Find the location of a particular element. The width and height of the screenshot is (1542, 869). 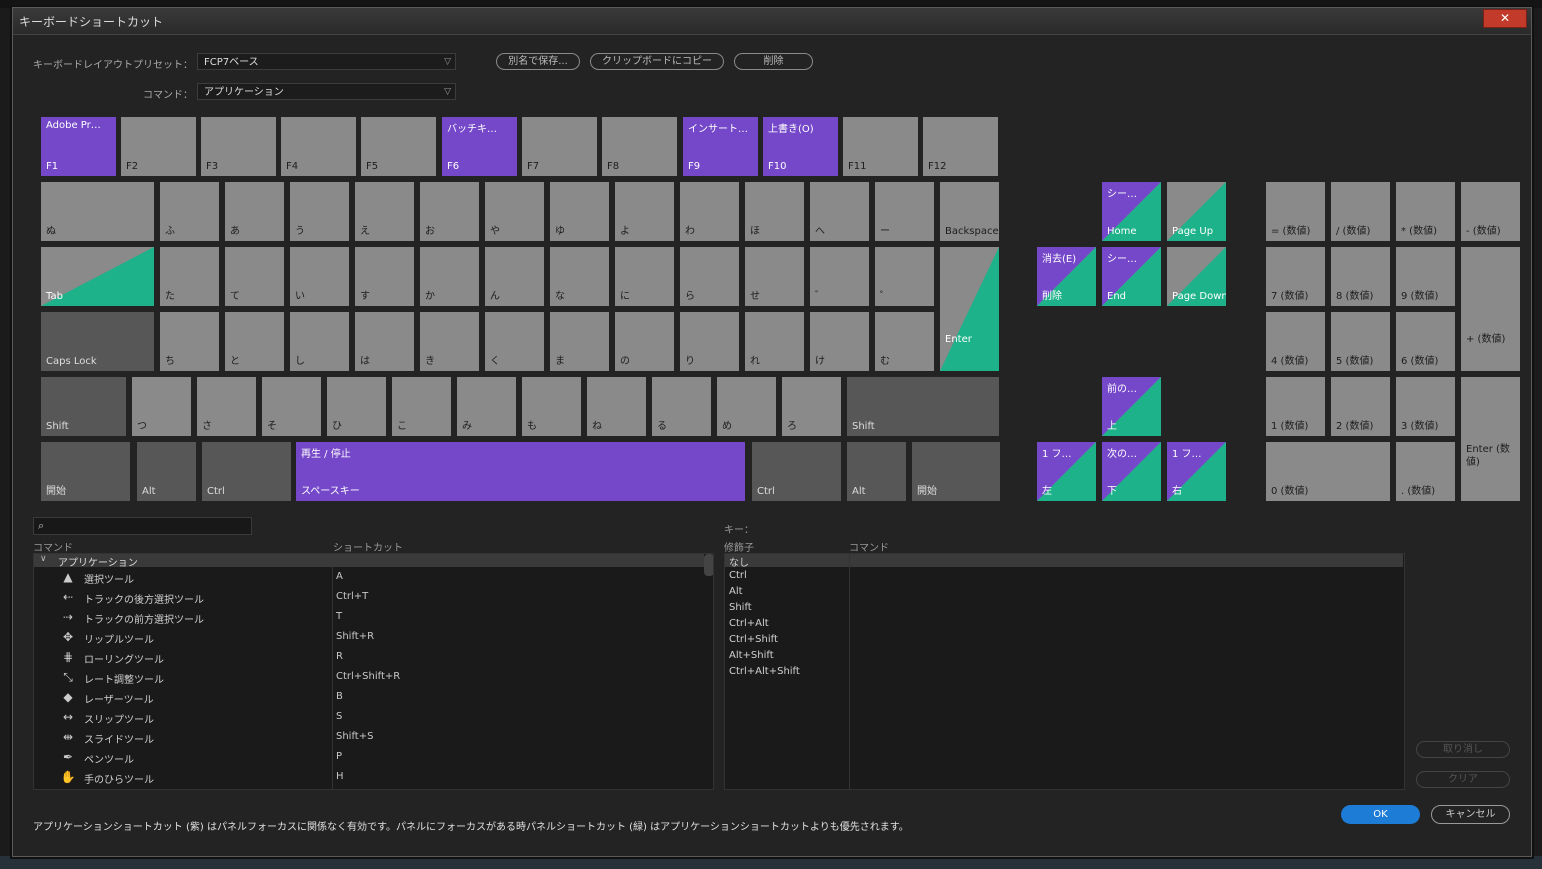

key-numpad-15: 0 (数値) is located at coordinates (1328, 471).